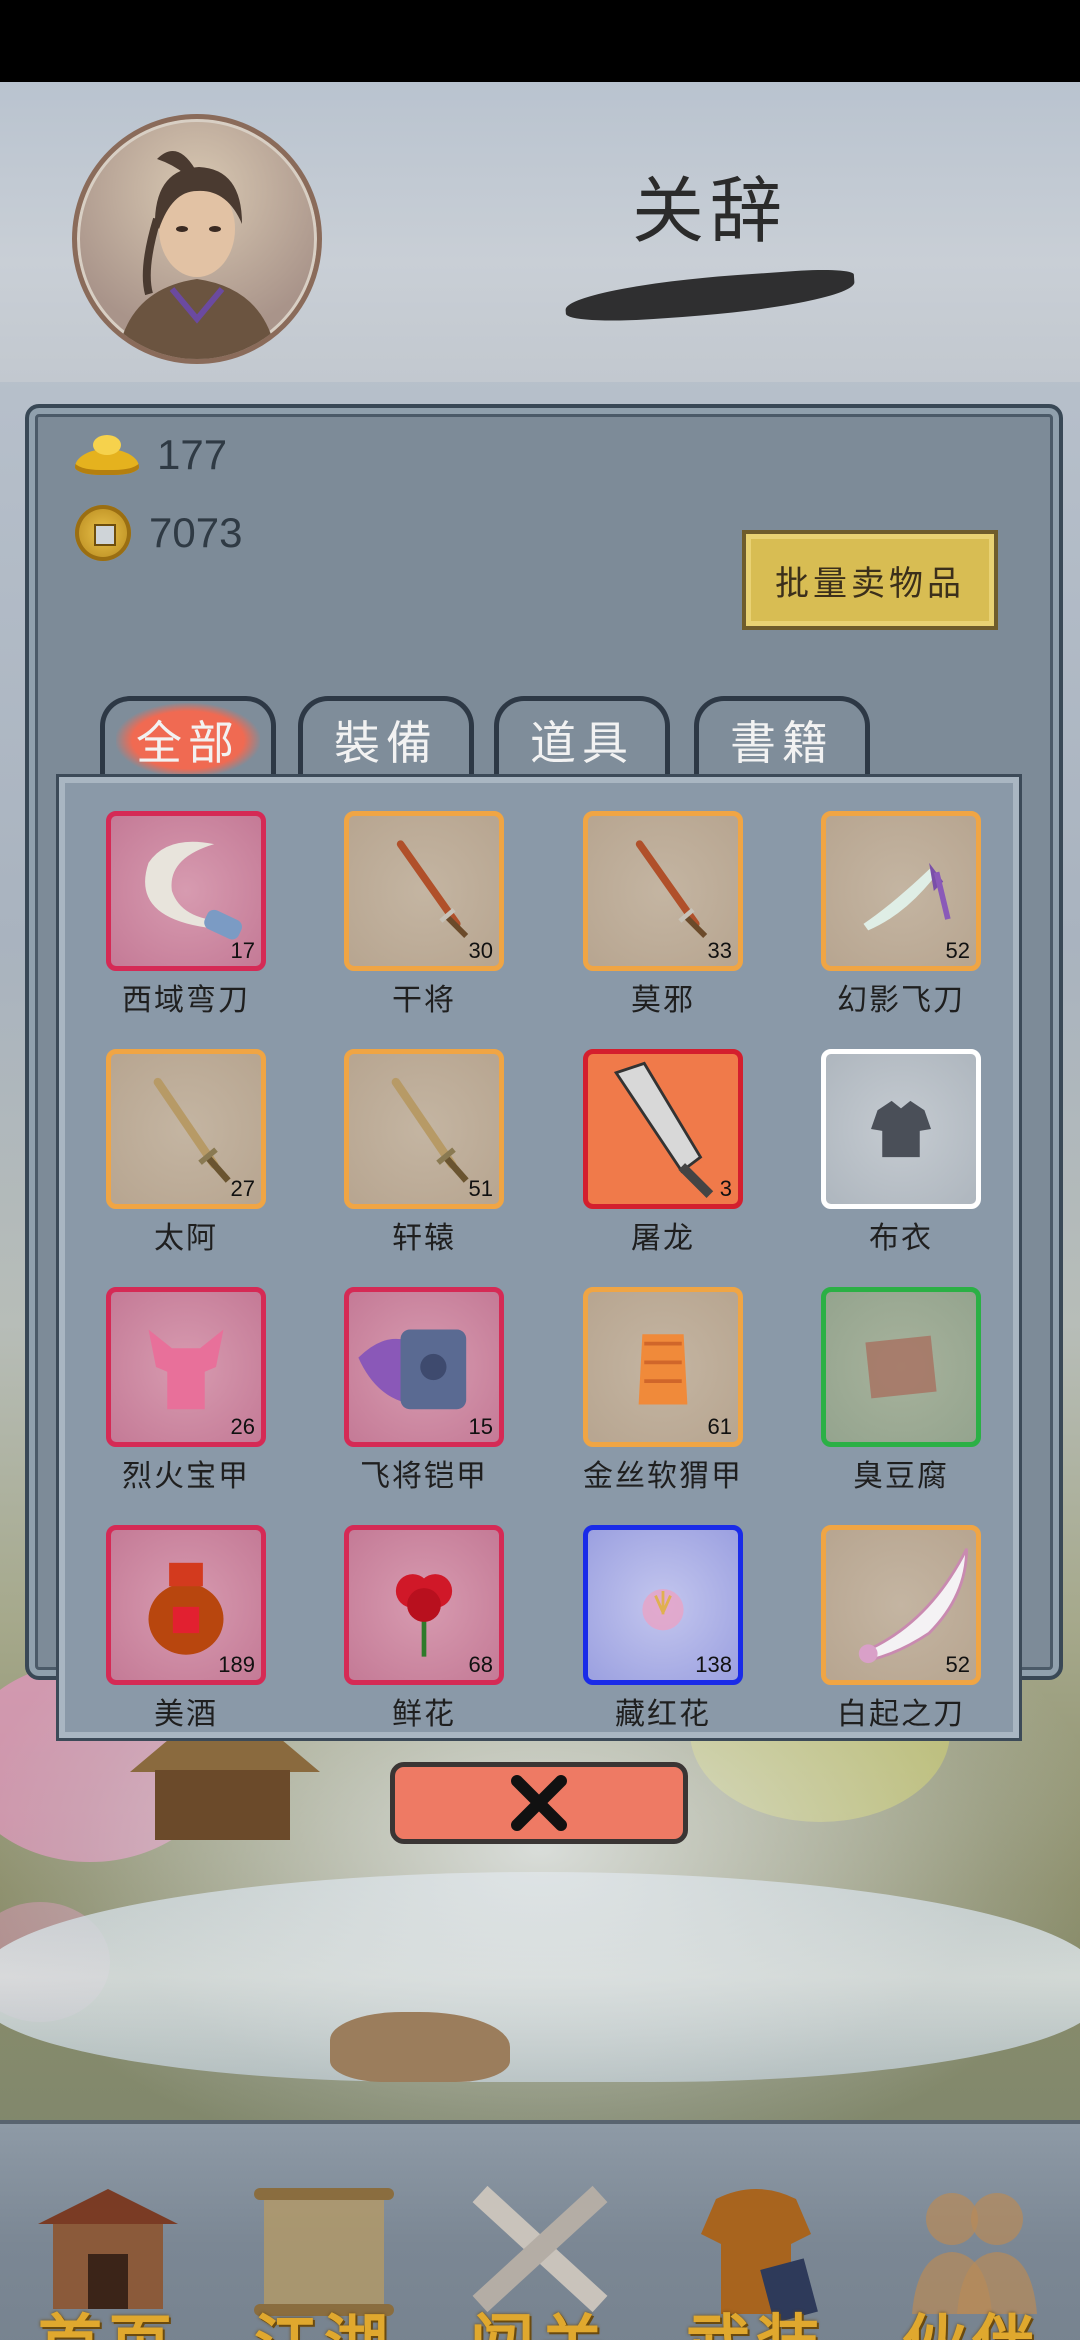  What do you see at coordinates (663, 891) in the screenshot?
I see `item-icon-frame: 33` at bounding box center [663, 891].